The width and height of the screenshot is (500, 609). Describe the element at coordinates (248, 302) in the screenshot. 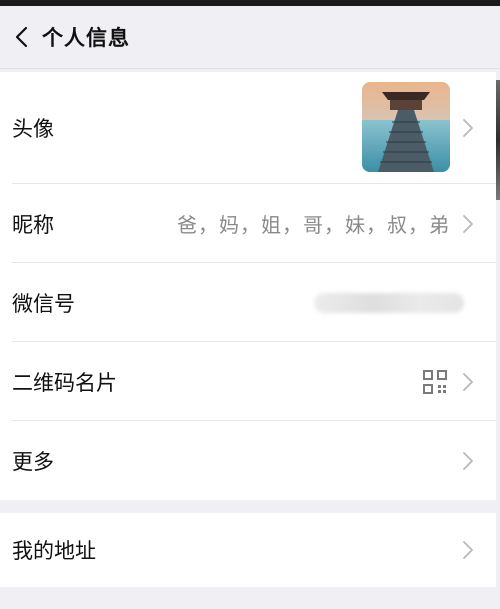

I see `wechat-id-row: 微信号` at that location.